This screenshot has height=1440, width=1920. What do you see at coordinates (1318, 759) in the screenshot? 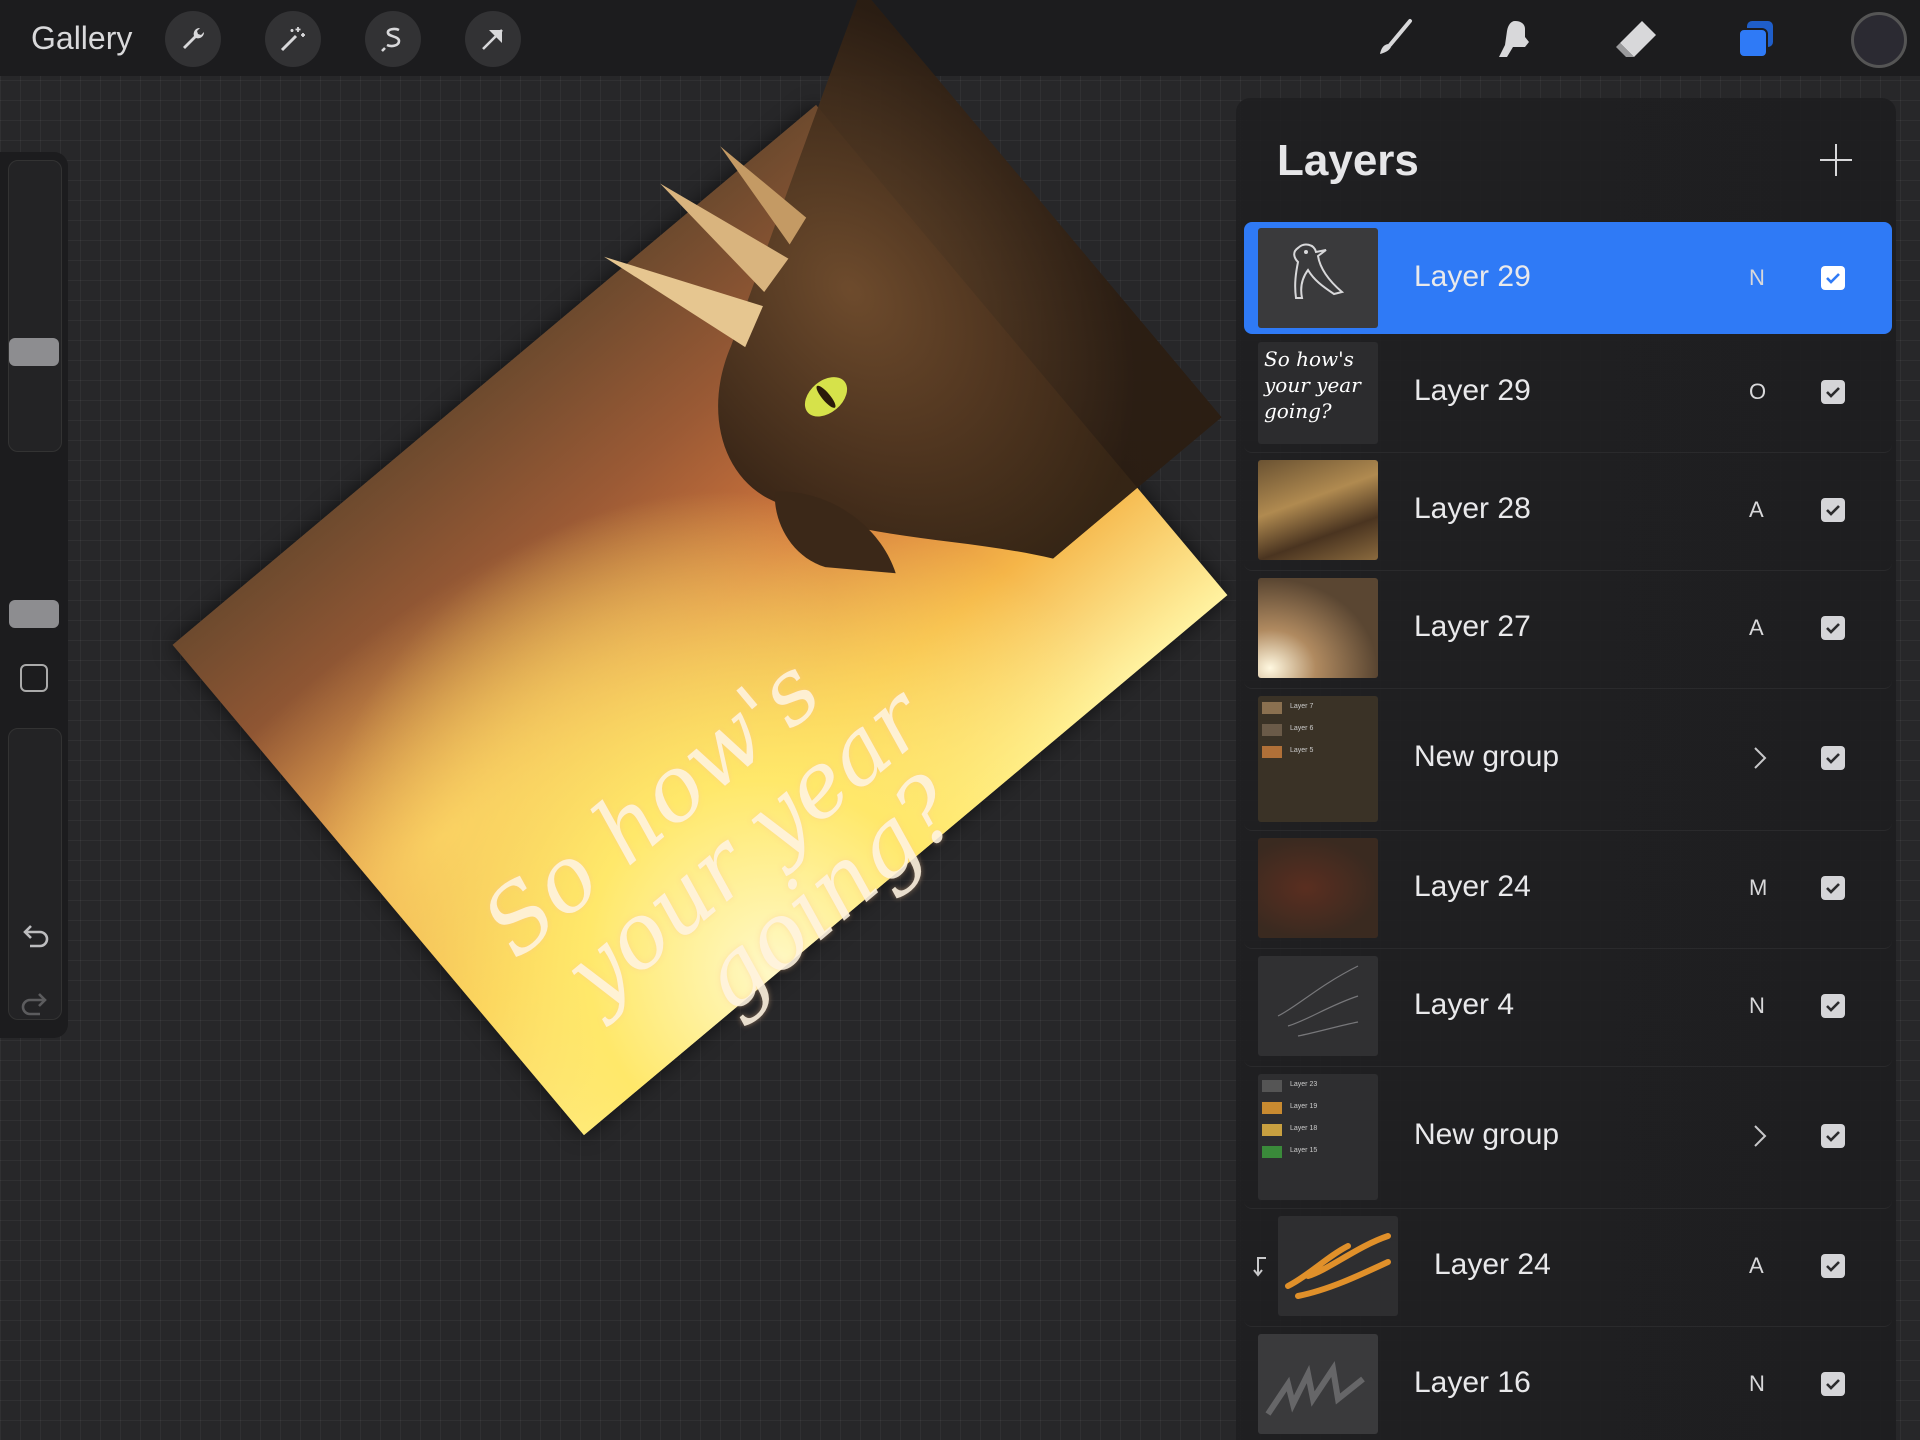
I see `layer-thumbnail: Layer 7 Layer 6 Layer 5` at bounding box center [1318, 759].